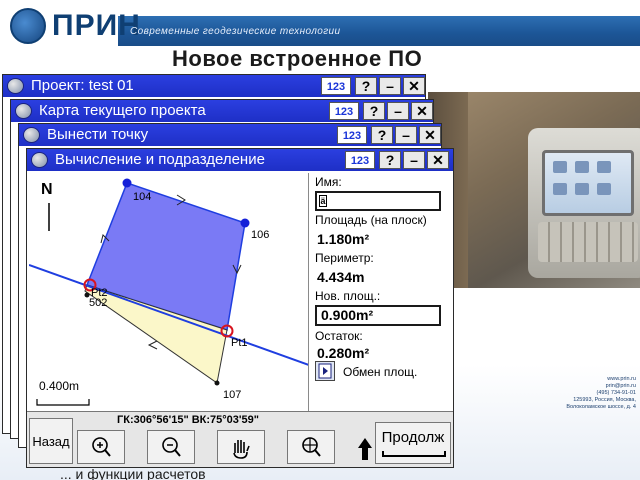 This screenshot has height=480, width=640. I want to click on hand-icon, so click(241, 449).